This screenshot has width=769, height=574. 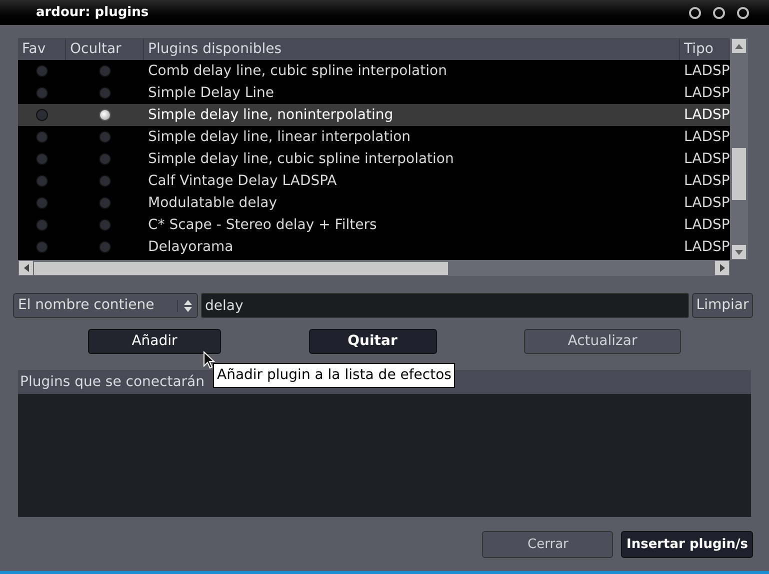 What do you see at coordinates (739, 252) in the screenshot?
I see `scroll-down-icon` at bounding box center [739, 252].